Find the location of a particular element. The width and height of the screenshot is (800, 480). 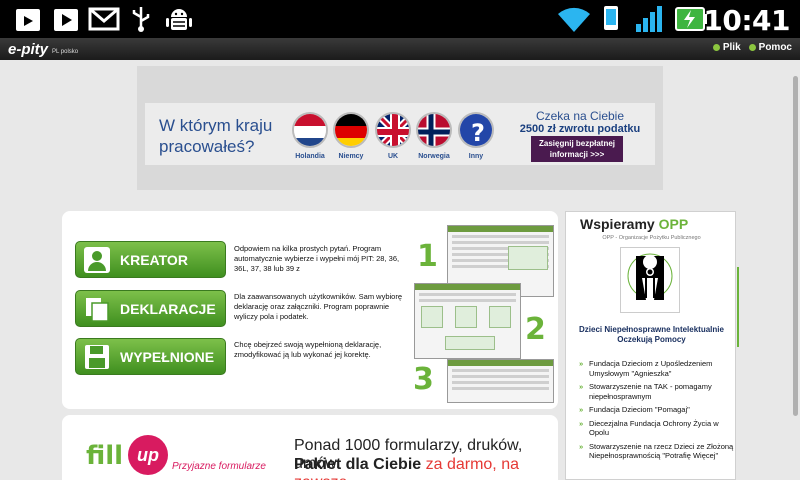

person-icon is located at coordinates (97, 259).